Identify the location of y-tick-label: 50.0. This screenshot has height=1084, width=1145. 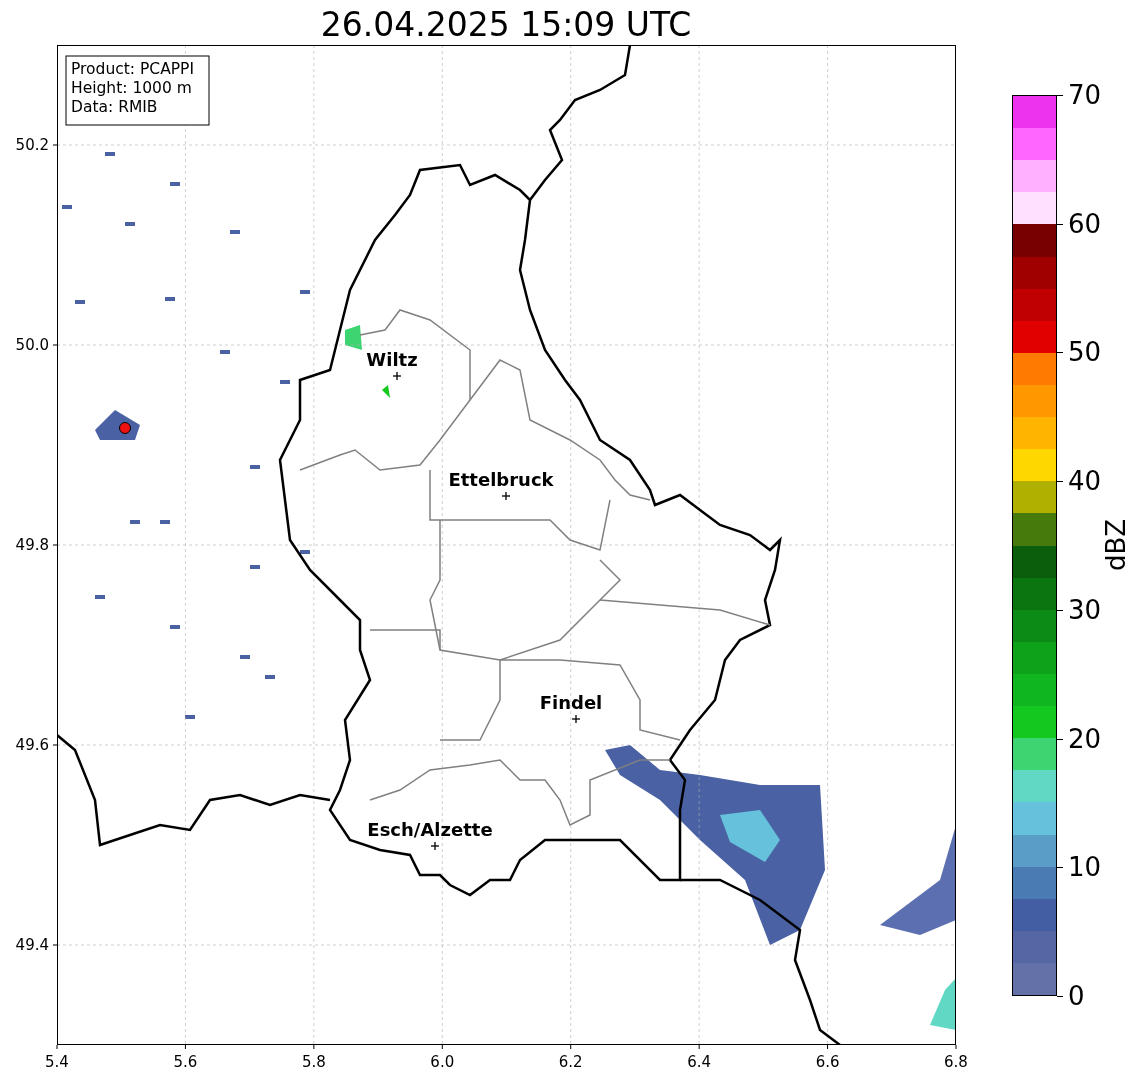
(32, 345).